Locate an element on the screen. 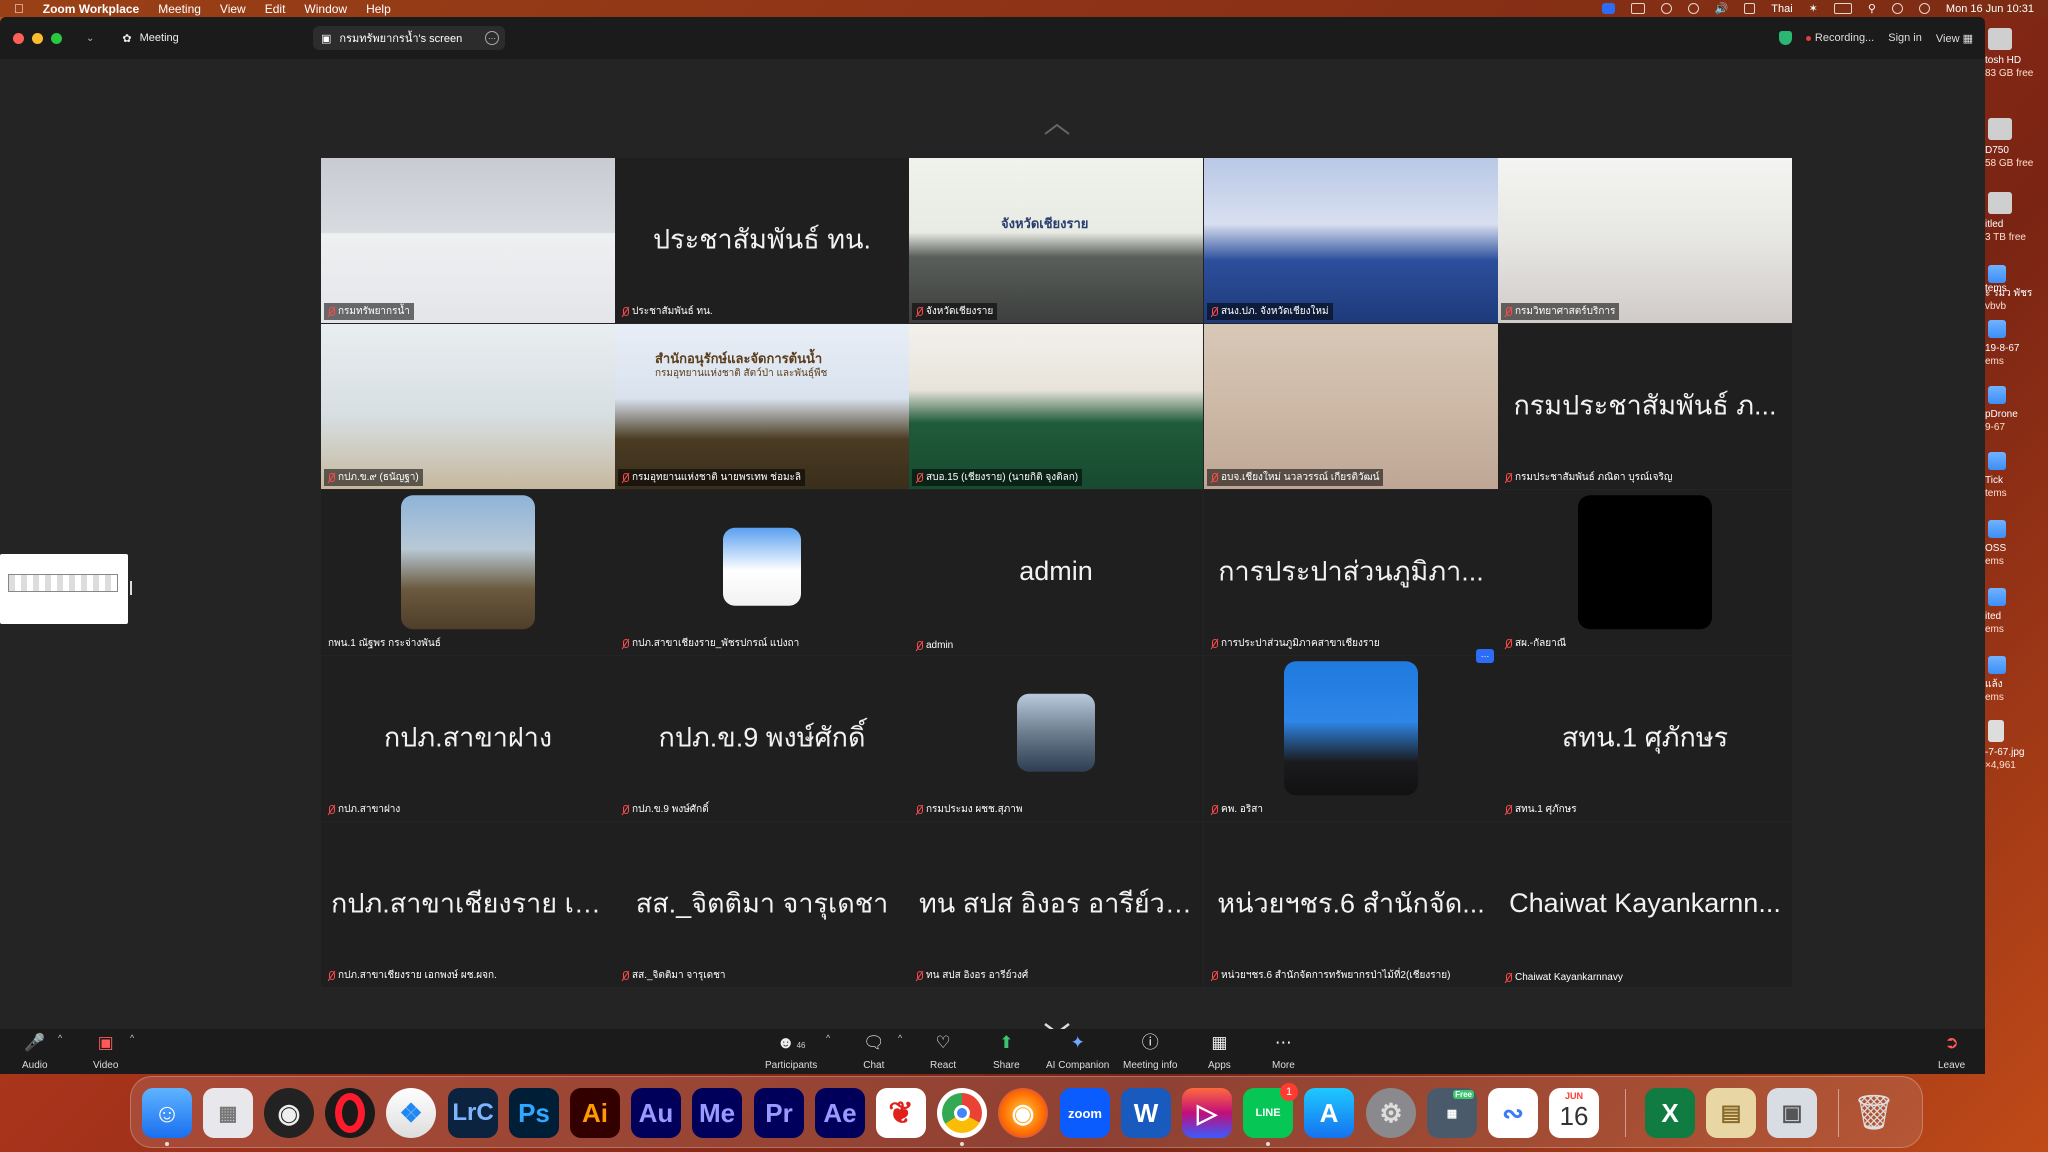 The width and height of the screenshot is (2048, 1152). participant-tile: กปภ.สาขาเชียงราย_พัชรปกรณ์ แปงถา is located at coordinates (762, 572).